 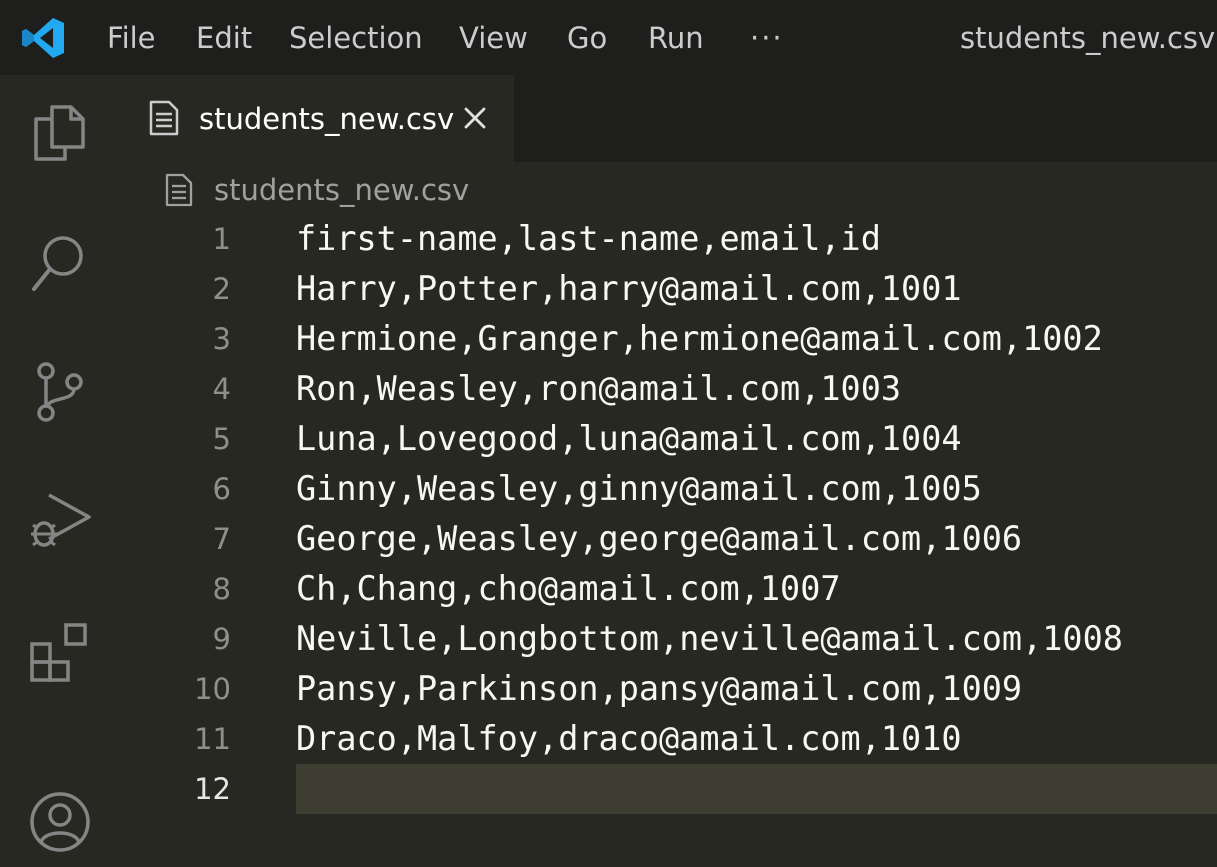 I want to click on code-line: 5 Luna,Lovegood,luna@amail.com,1004, so click(x=668, y=439).